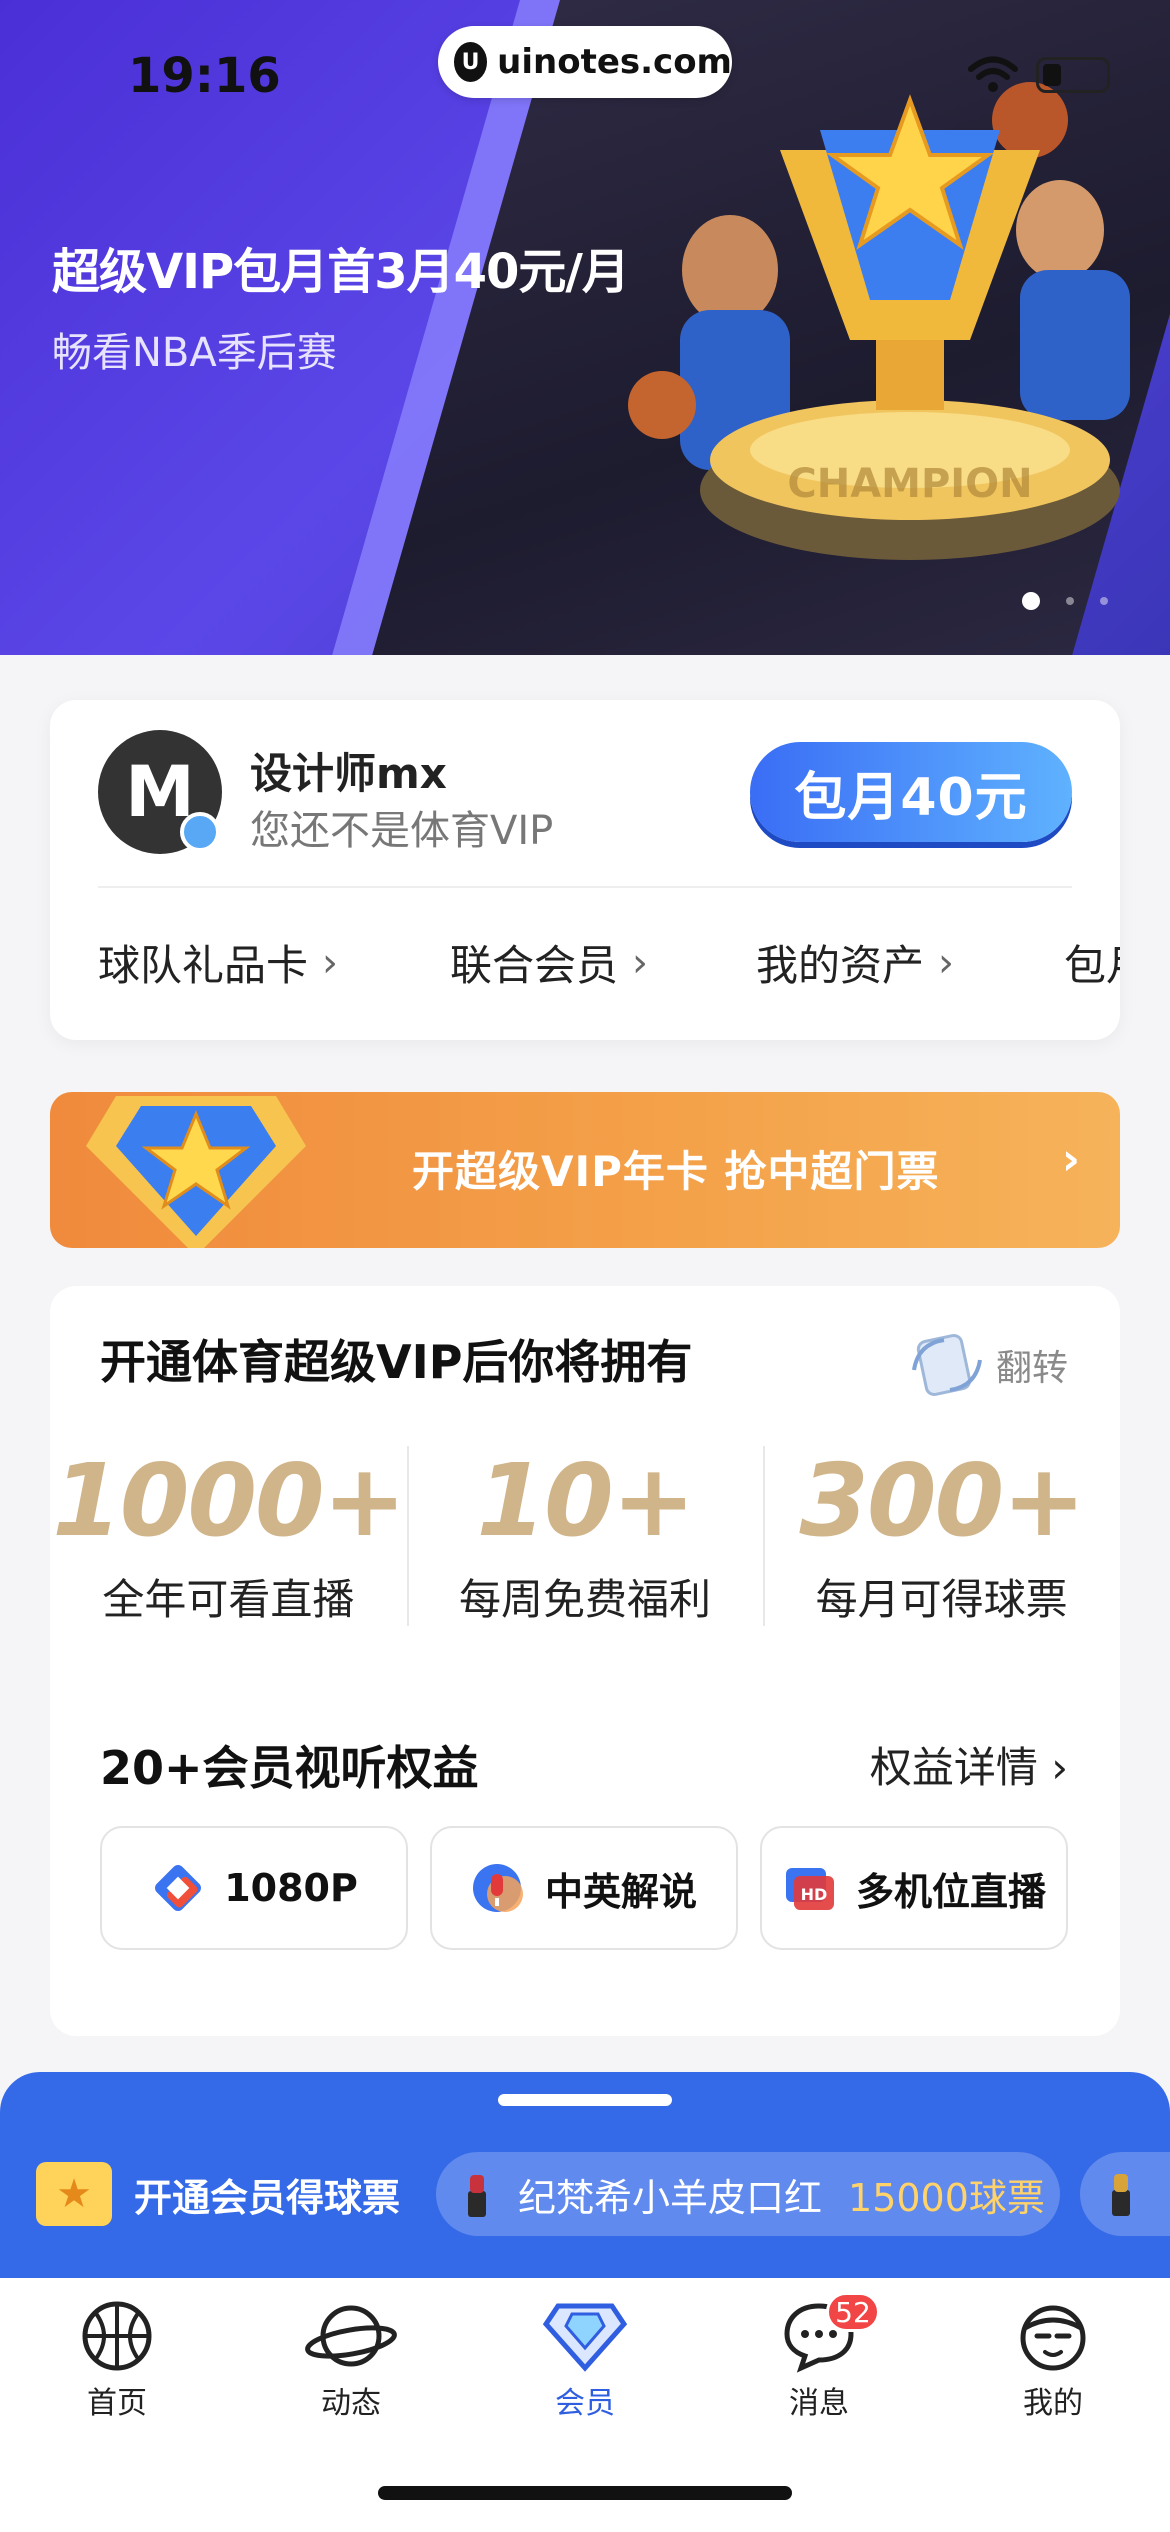 This screenshot has width=1170, height=2532. I want to click on url-text: uinotes.com, so click(614, 62).